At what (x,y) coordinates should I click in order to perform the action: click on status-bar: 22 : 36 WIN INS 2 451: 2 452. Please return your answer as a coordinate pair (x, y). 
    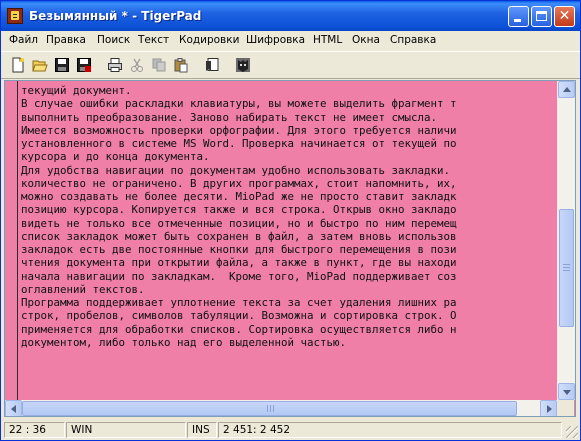
    Looking at the image, I should click on (290, 430).